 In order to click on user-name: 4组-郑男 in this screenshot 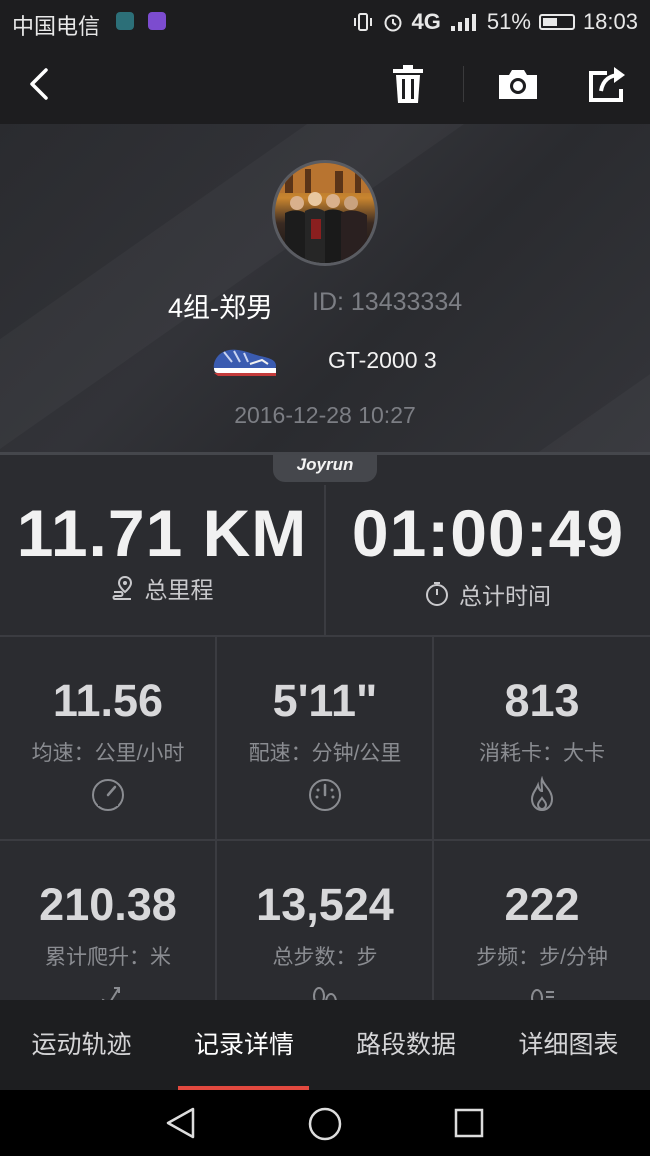, I will do `click(221, 308)`.